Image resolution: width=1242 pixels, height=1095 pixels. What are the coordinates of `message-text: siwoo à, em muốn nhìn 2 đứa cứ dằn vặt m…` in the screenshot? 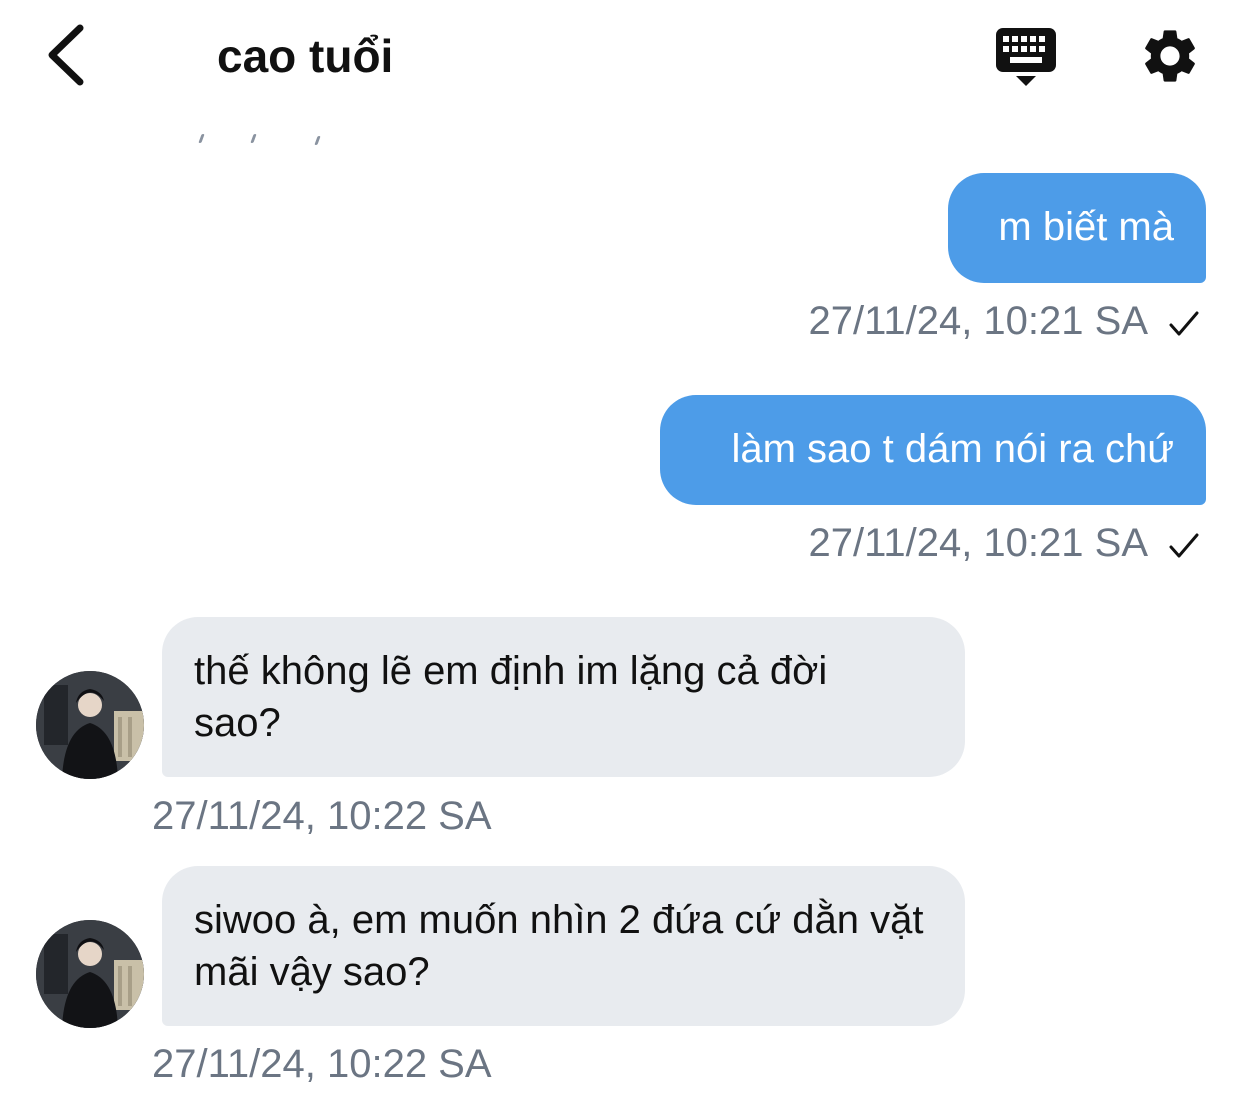 It's located at (559, 946).